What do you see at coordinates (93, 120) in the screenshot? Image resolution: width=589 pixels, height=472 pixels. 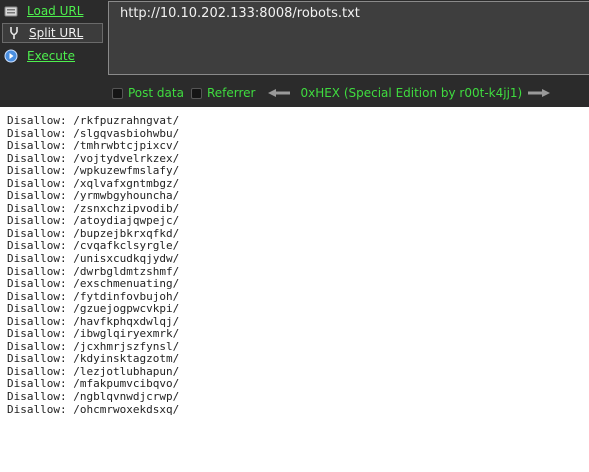 I see `robots-line: Disallow: /rkfpuzrahngvat/` at bounding box center [93, 120].